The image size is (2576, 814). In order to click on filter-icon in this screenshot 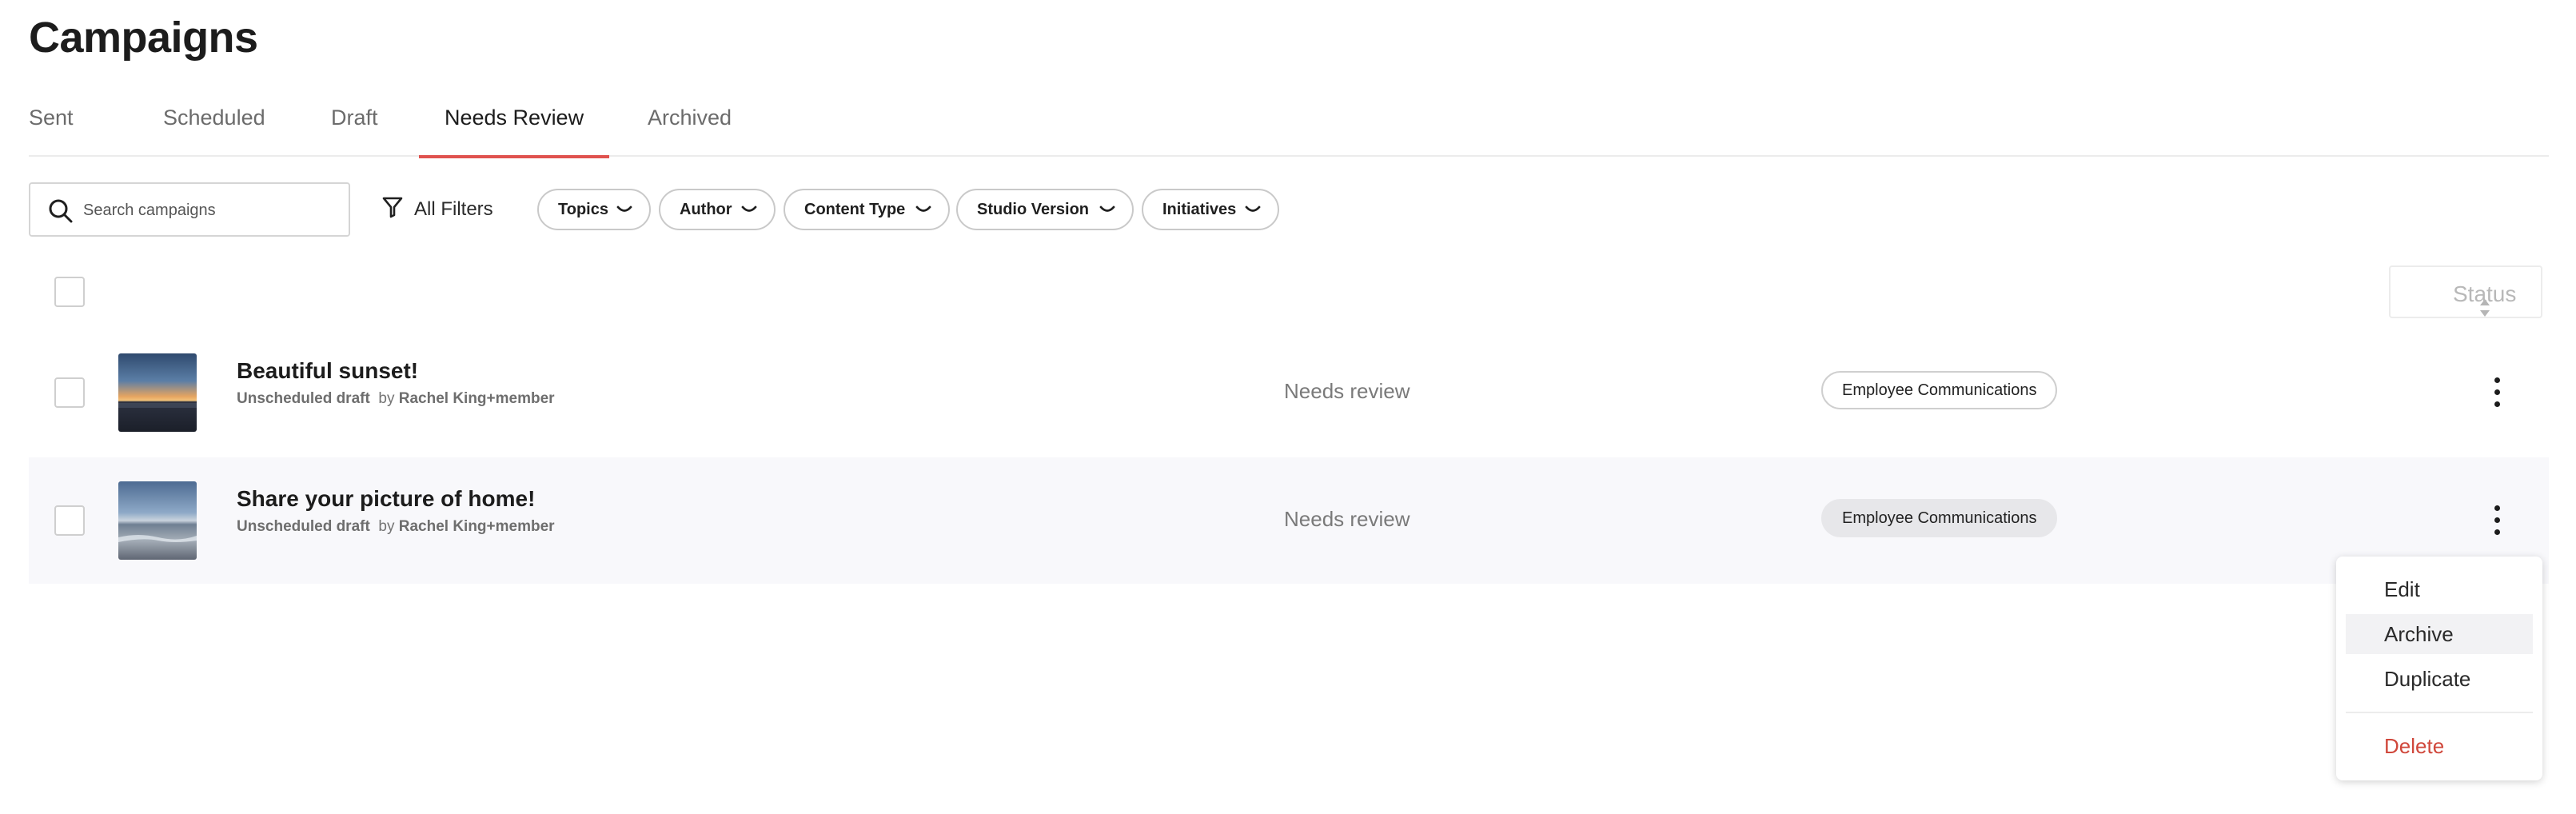, I will do `click(392, 210)`.